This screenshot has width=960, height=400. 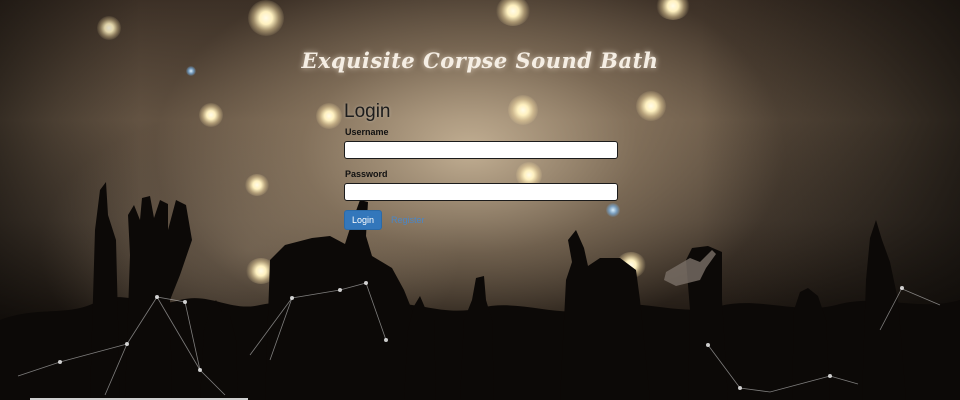 I want to click on password-label: Password, so click(x=366, y=174).